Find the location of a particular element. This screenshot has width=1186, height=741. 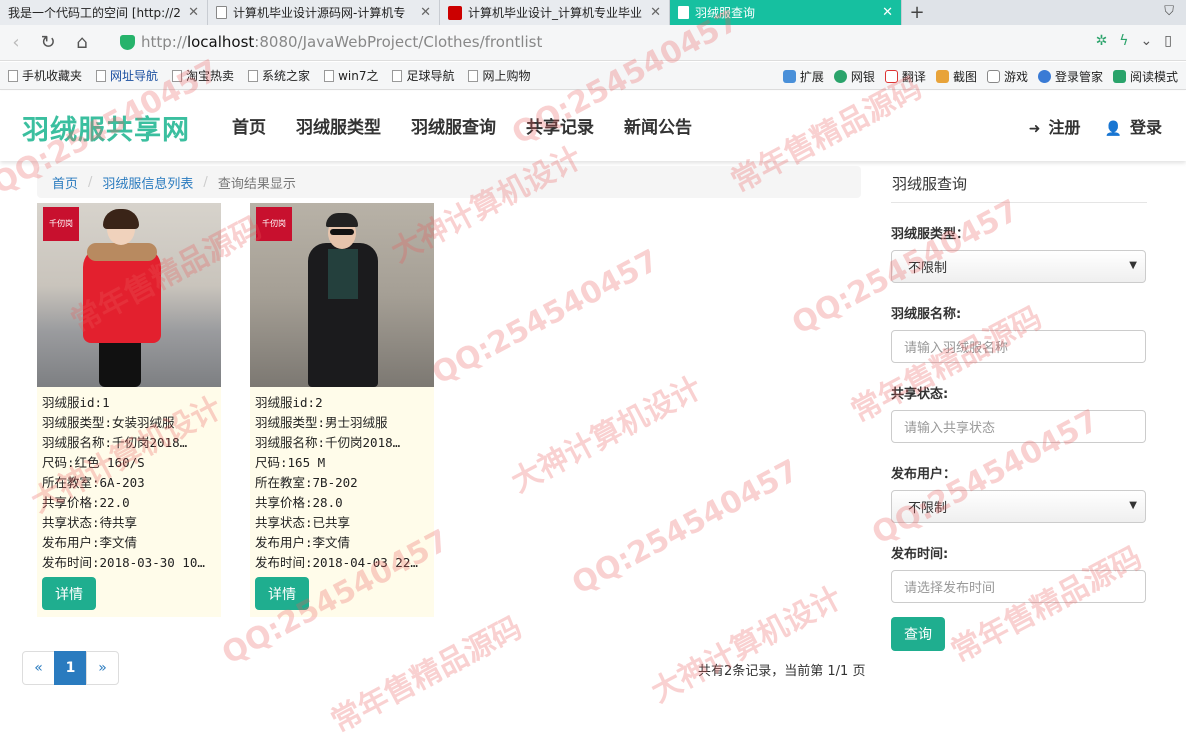

screenshot-tool: 截图 is located at coordinates (956, 76).